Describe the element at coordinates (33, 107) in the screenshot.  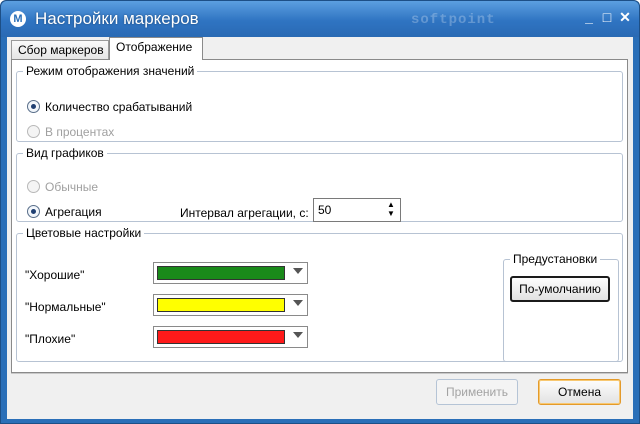
I see `radio-count-indicator` at that location.